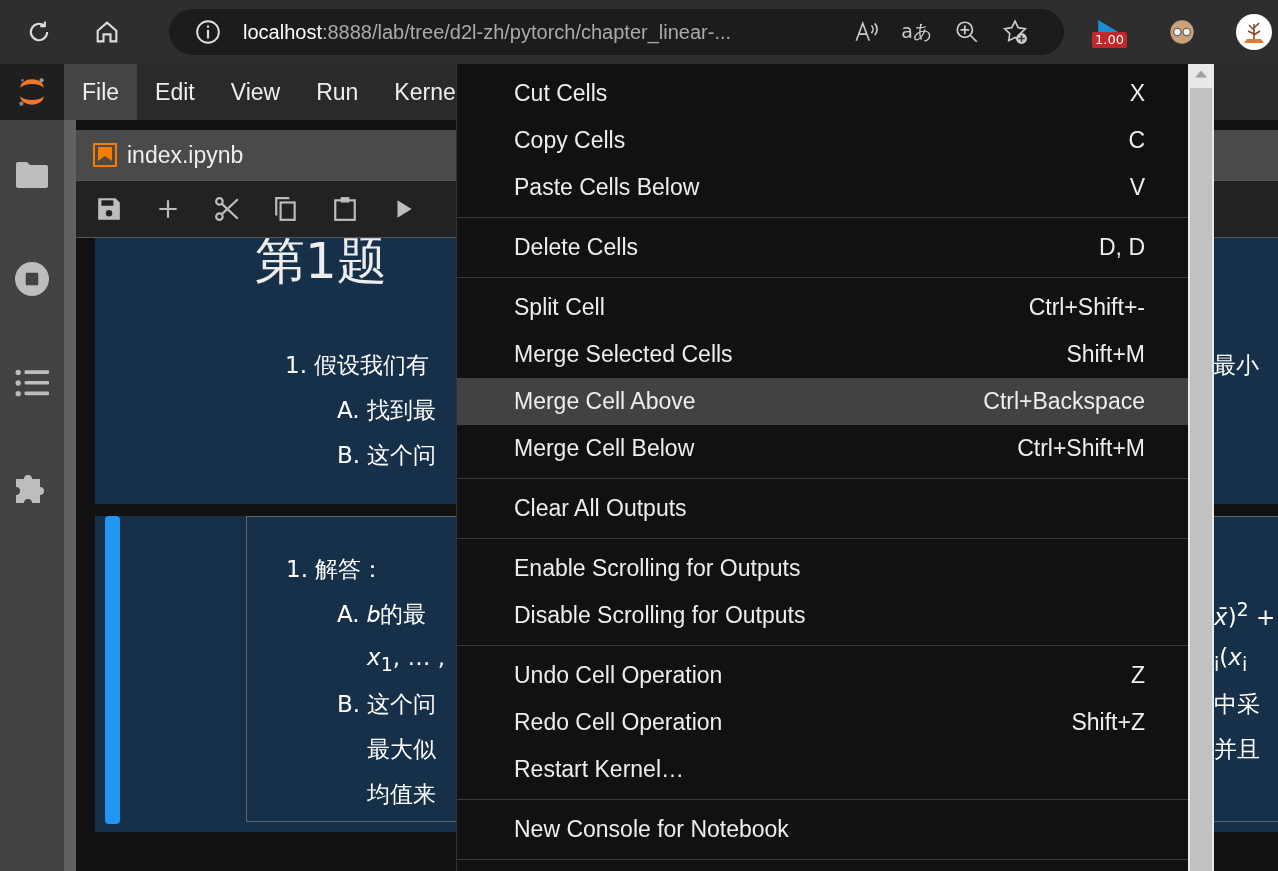 Image resolution: width=1278 pixels, height=871 pixels. I want to click on save-icon, so click(109, 209).